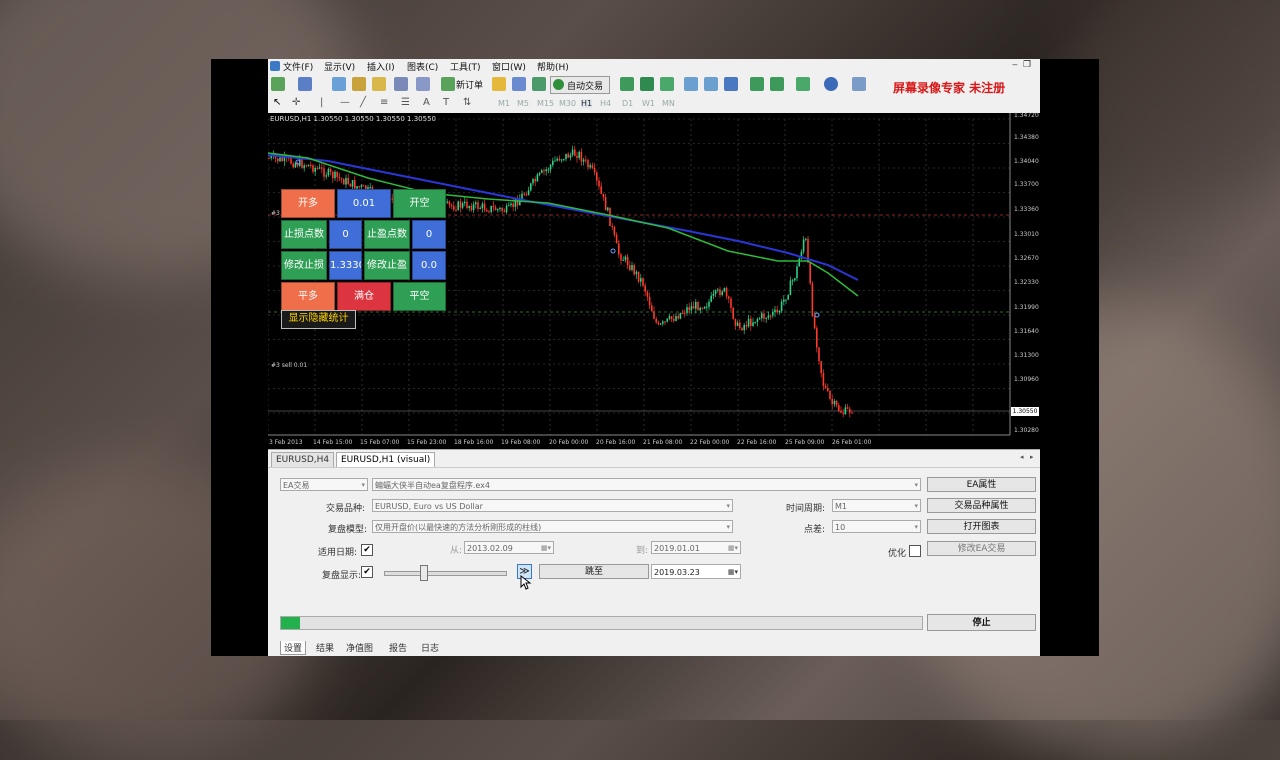 The image size is (1280, 760). I want to click on tile-windows-icon, so click(731, 84).